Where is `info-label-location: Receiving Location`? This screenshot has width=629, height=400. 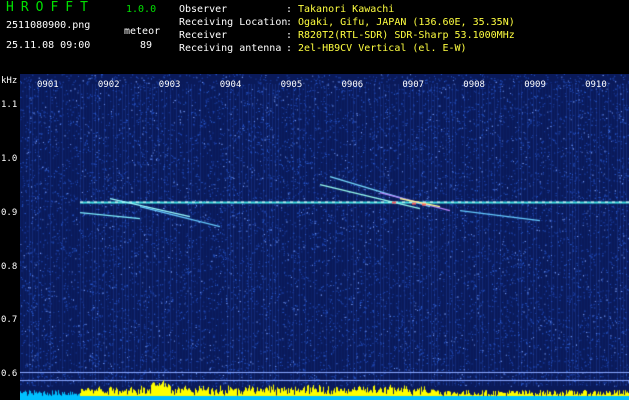 info-label-location: Receiving Location is located at coordinates (233, 22).